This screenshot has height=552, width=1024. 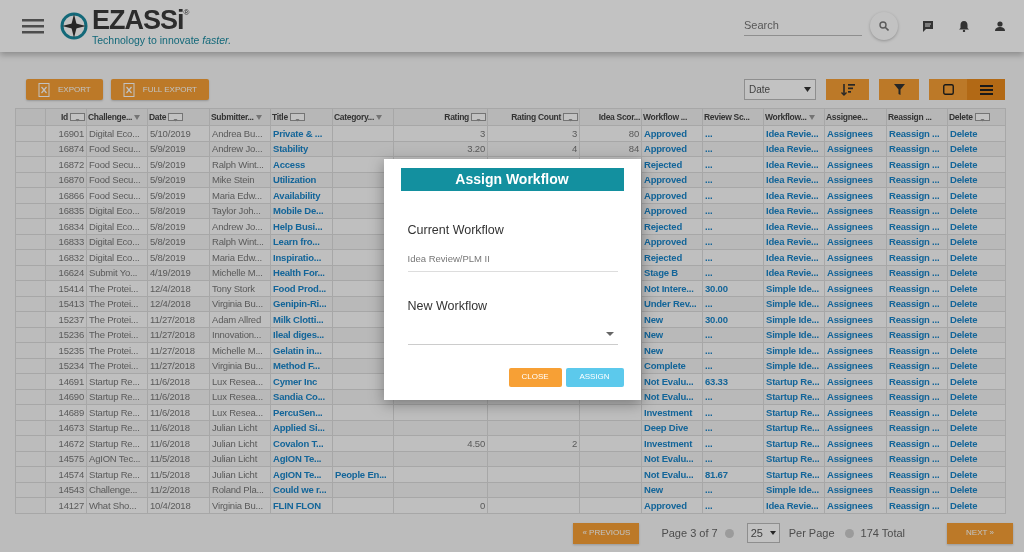 What do you see at coordinates (170, 273) in the screenshot?
I see `table-cell: 4/19/2019` at bounding box center [170, 273].